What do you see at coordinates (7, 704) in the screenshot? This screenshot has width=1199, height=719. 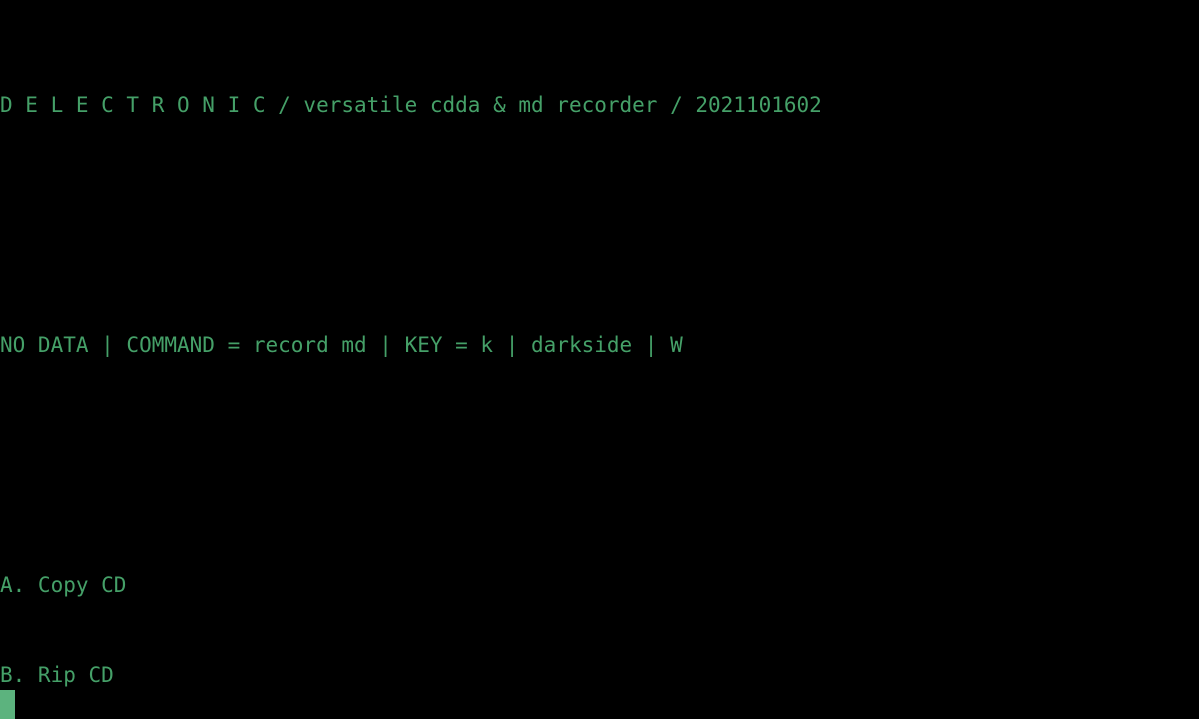 I see `terminal-cursor` at bounding box center [7, 704].